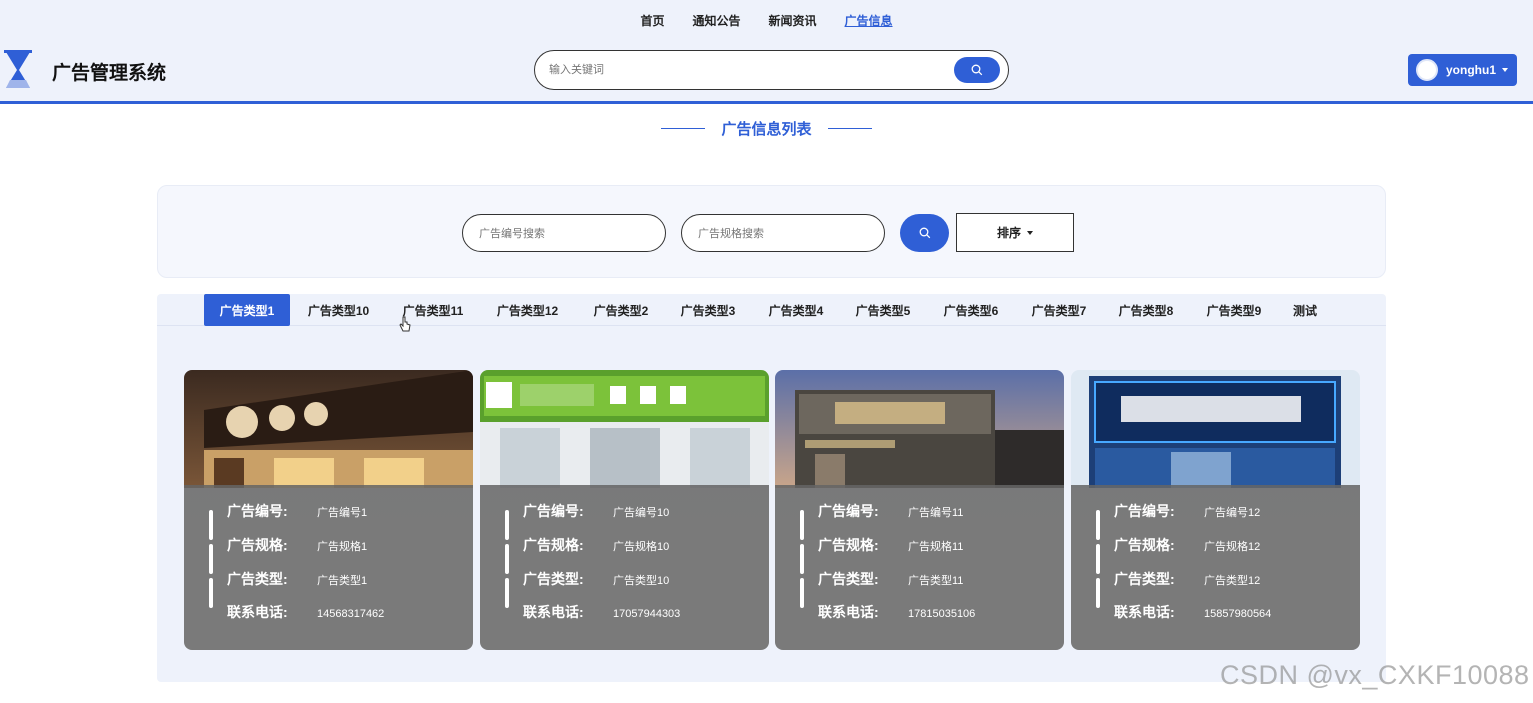  I want to click on search-icon, so click(977, 70).